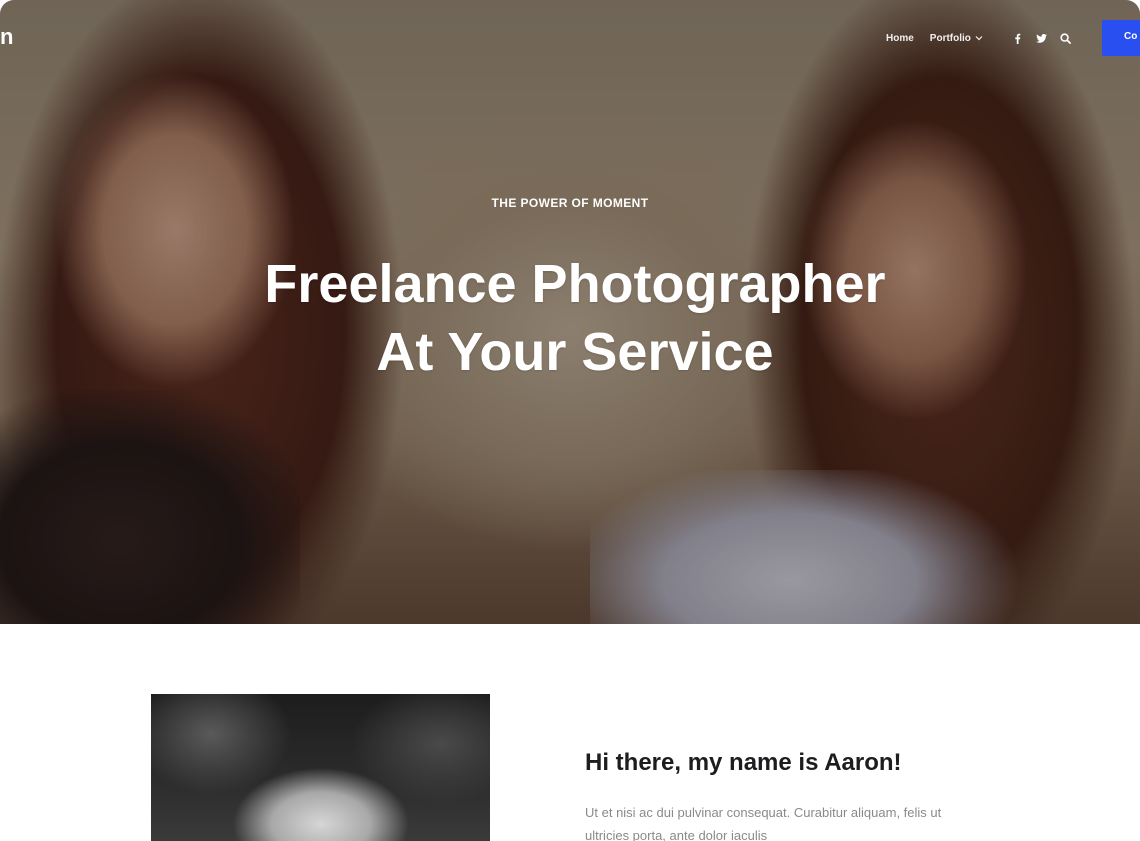  I want to click on social-links, so click(1042, 38).